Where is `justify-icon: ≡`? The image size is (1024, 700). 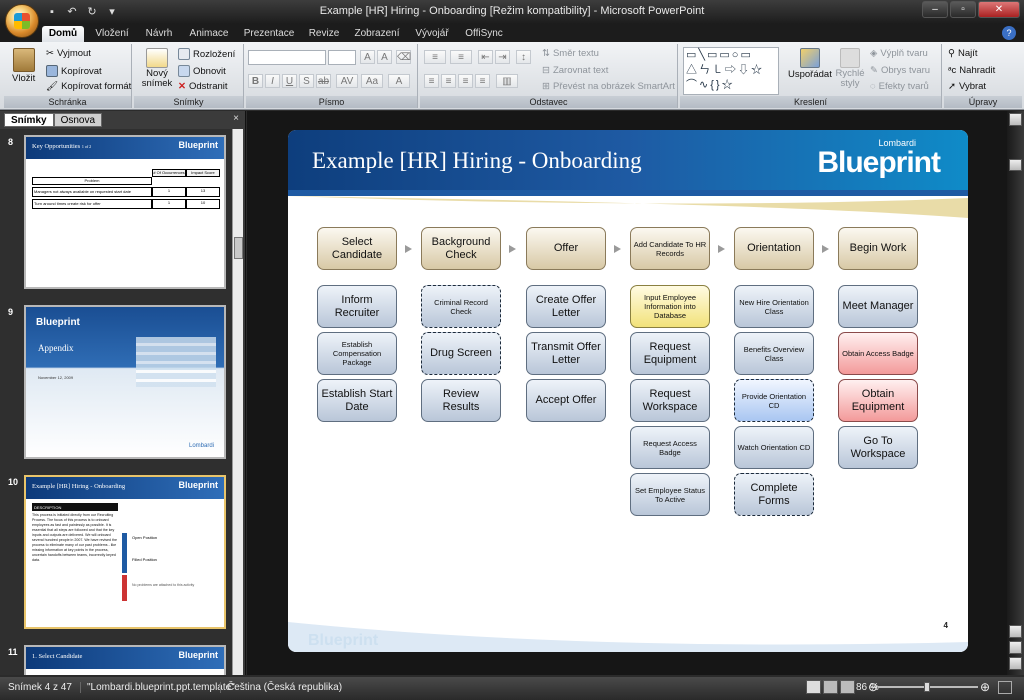
justify-icon: ≡ is located at coordinates (482, 81).